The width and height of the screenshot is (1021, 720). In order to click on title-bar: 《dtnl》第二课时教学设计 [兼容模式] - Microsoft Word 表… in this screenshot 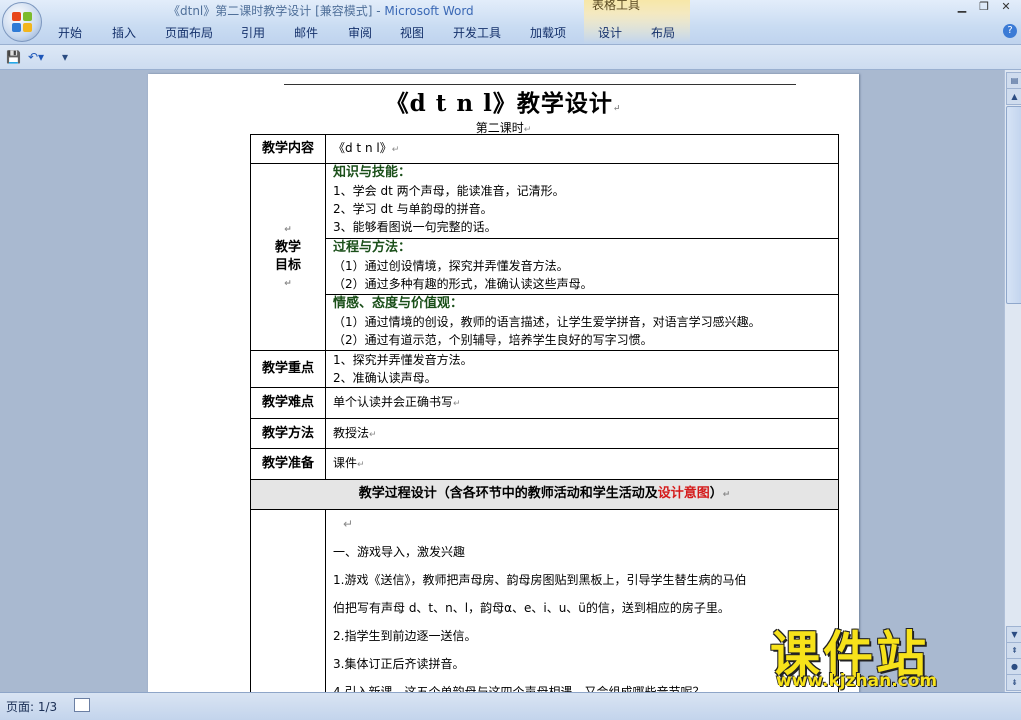, I will do `click(510, 22)`.